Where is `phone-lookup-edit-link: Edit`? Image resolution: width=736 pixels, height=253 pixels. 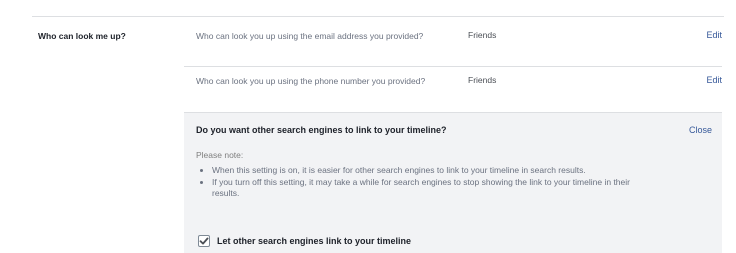
phone-lookup-edit-link: Edit is located at coordinates (714, 80).